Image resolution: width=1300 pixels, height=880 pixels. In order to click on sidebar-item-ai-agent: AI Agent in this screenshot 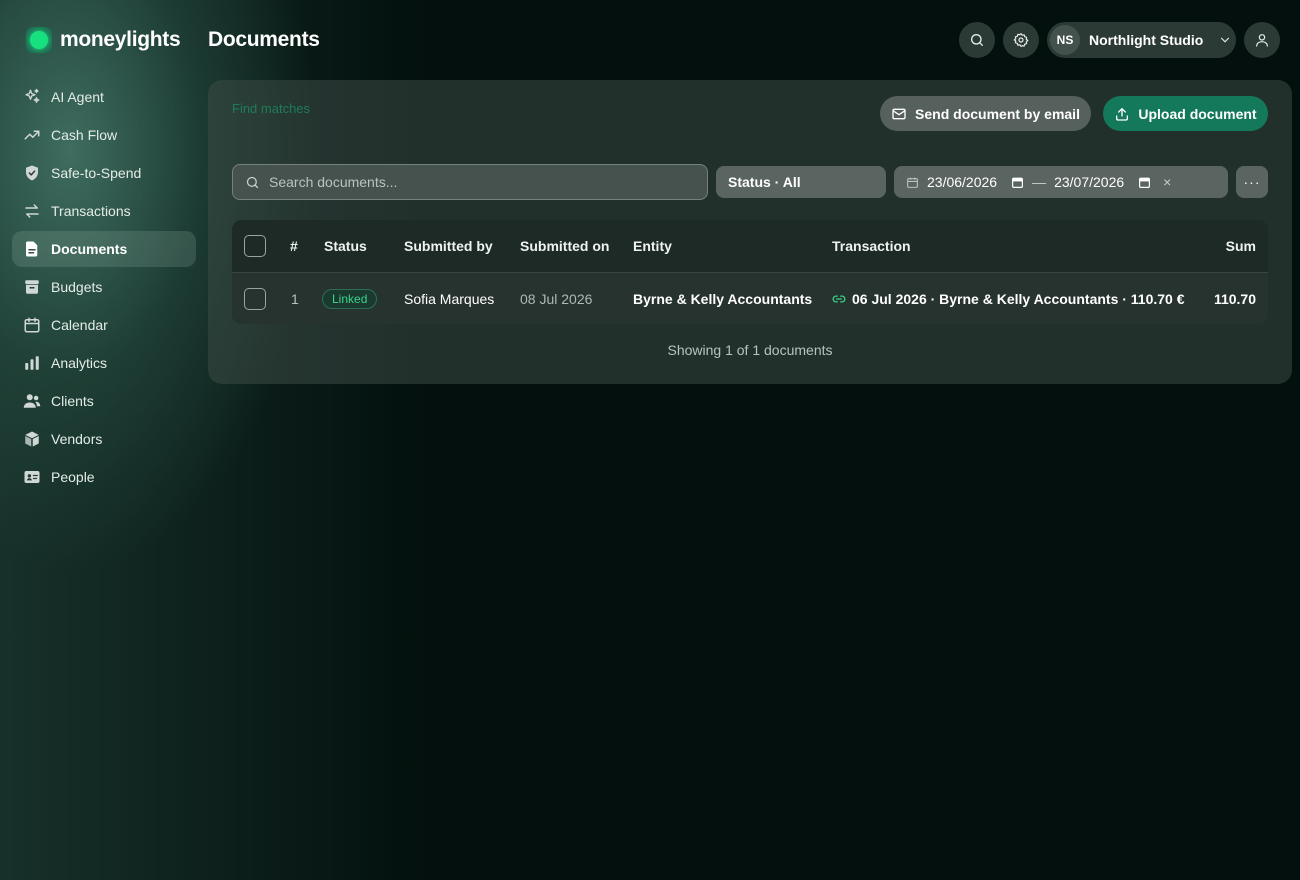, I will do `click(104, 97)`.